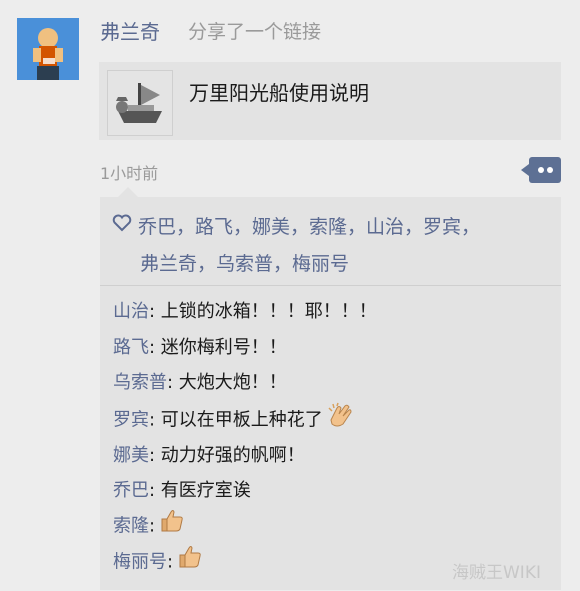  Describe the element at coordinates (263, 311) in the screenshot. I see `comment-text: : 上锁的冰箱！！！耶！！！` at that location.